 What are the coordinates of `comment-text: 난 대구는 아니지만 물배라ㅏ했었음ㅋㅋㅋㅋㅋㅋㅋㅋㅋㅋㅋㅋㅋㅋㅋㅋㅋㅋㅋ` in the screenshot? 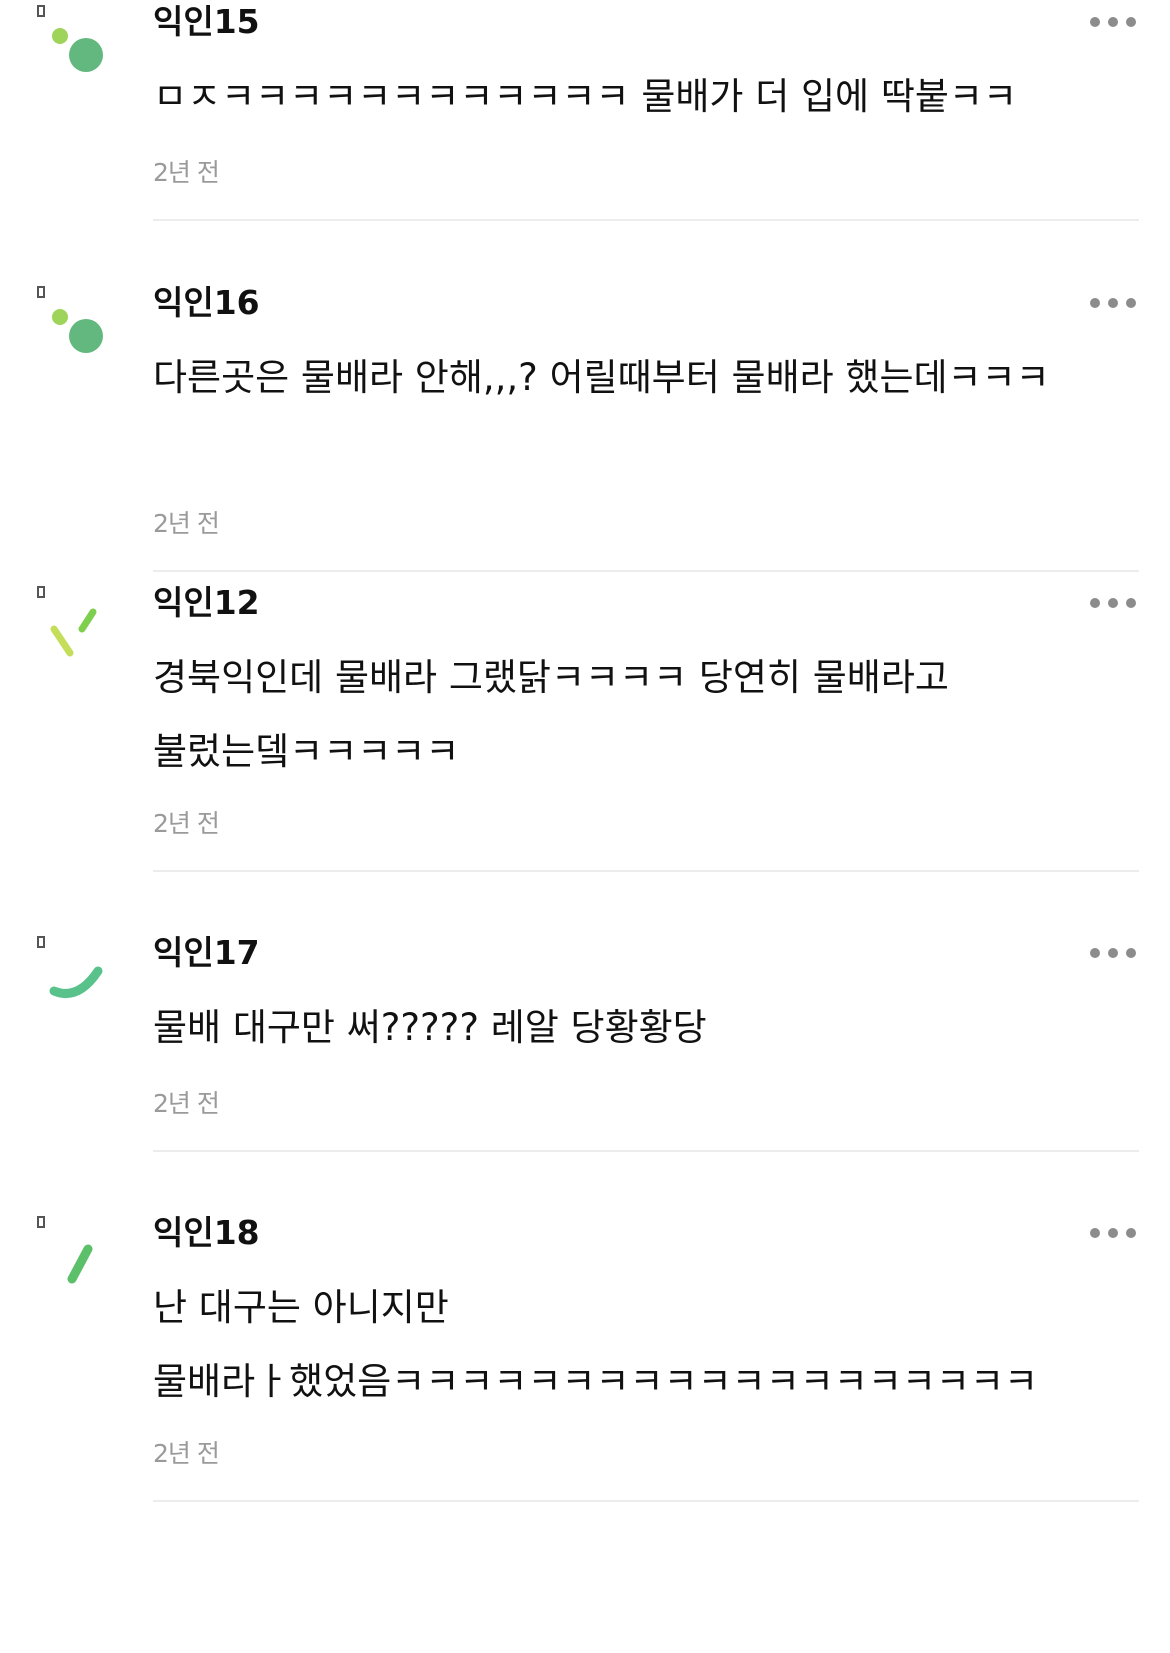 It's located at (596, 1344).